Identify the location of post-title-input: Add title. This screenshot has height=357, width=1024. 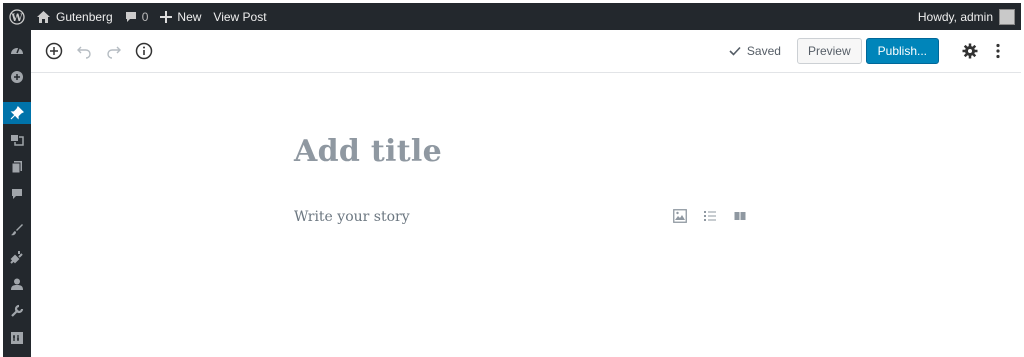
(368, 151).